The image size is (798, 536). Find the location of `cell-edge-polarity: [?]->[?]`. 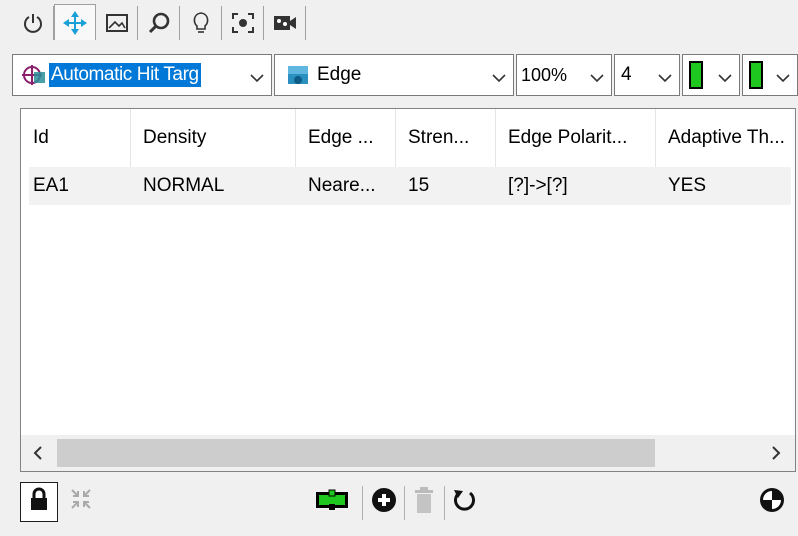

cell-edge-polarity: [?]->[?] is located at coordinates (538, 185).